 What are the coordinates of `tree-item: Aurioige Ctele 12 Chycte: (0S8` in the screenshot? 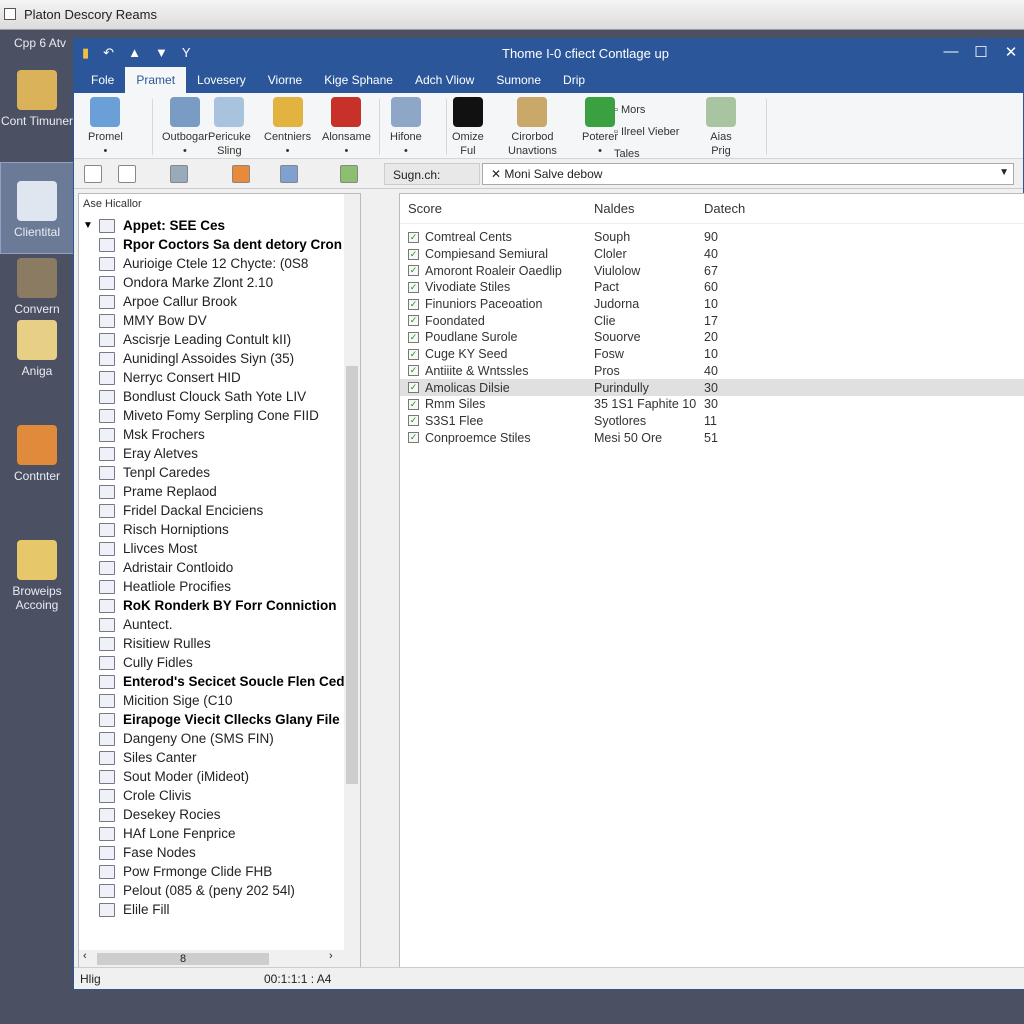 It's located at (219, 263).